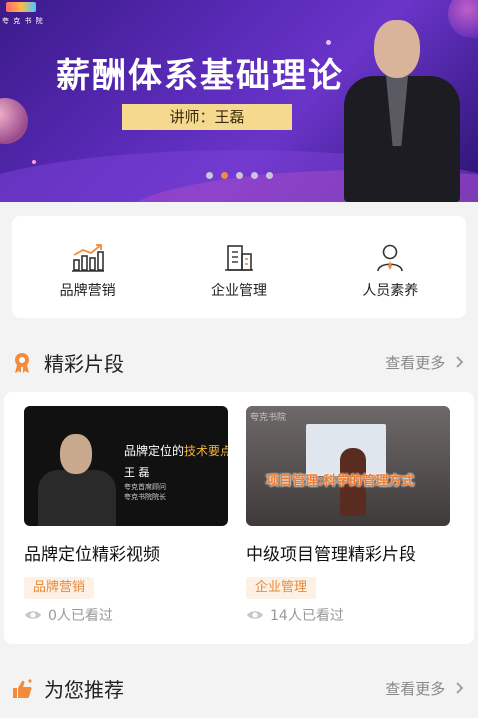 Image resolution: width=478 pixels, height=718 pixels. Describe the element at coordinates (238, 259) in the screenshot. I see `building-icon` at that location.